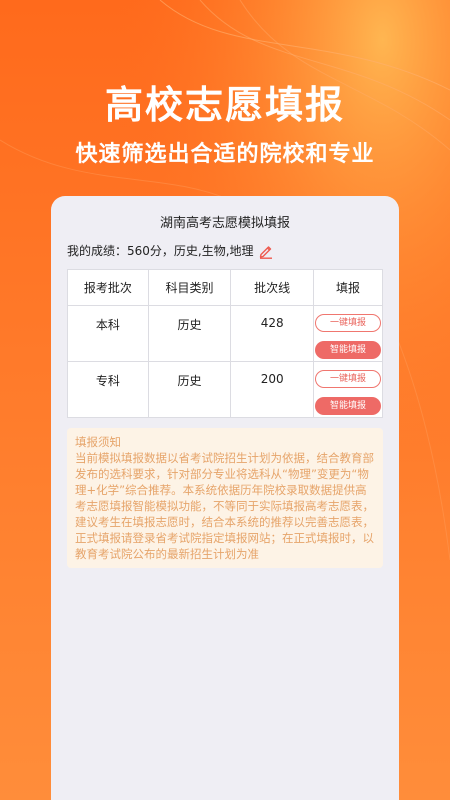  I want to click on cell-line: 428, so click(272, 333).